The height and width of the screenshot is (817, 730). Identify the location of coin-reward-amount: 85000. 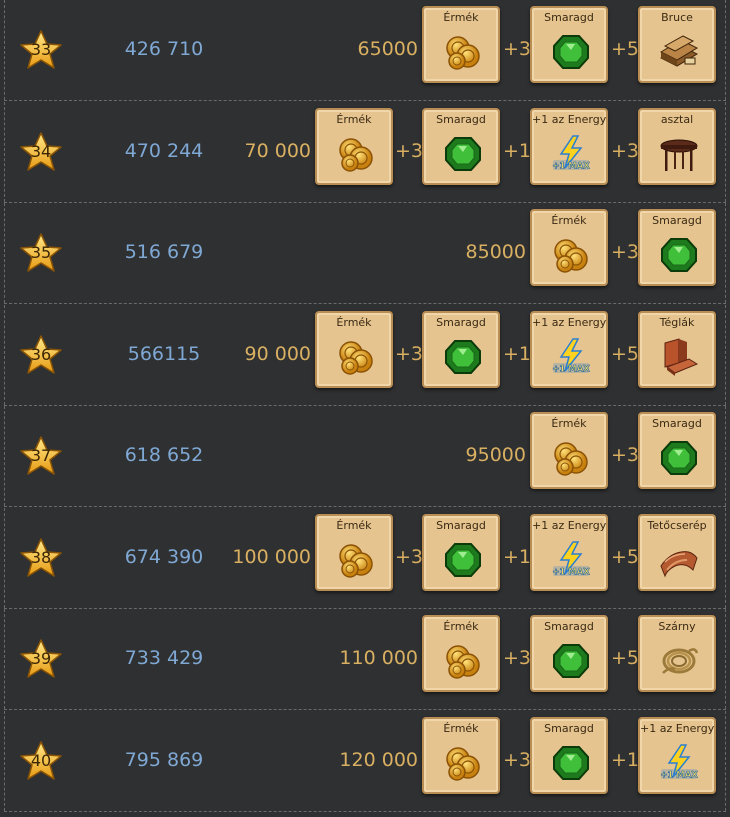
(495, 252).